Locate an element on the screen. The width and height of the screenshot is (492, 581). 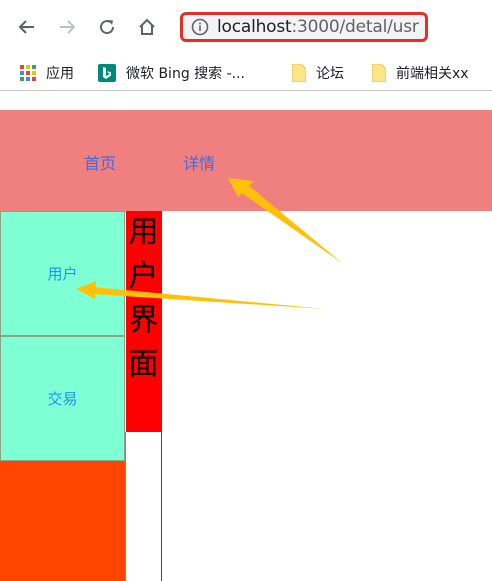
arrow-to-detail-link is located at coordinates (285, 220).